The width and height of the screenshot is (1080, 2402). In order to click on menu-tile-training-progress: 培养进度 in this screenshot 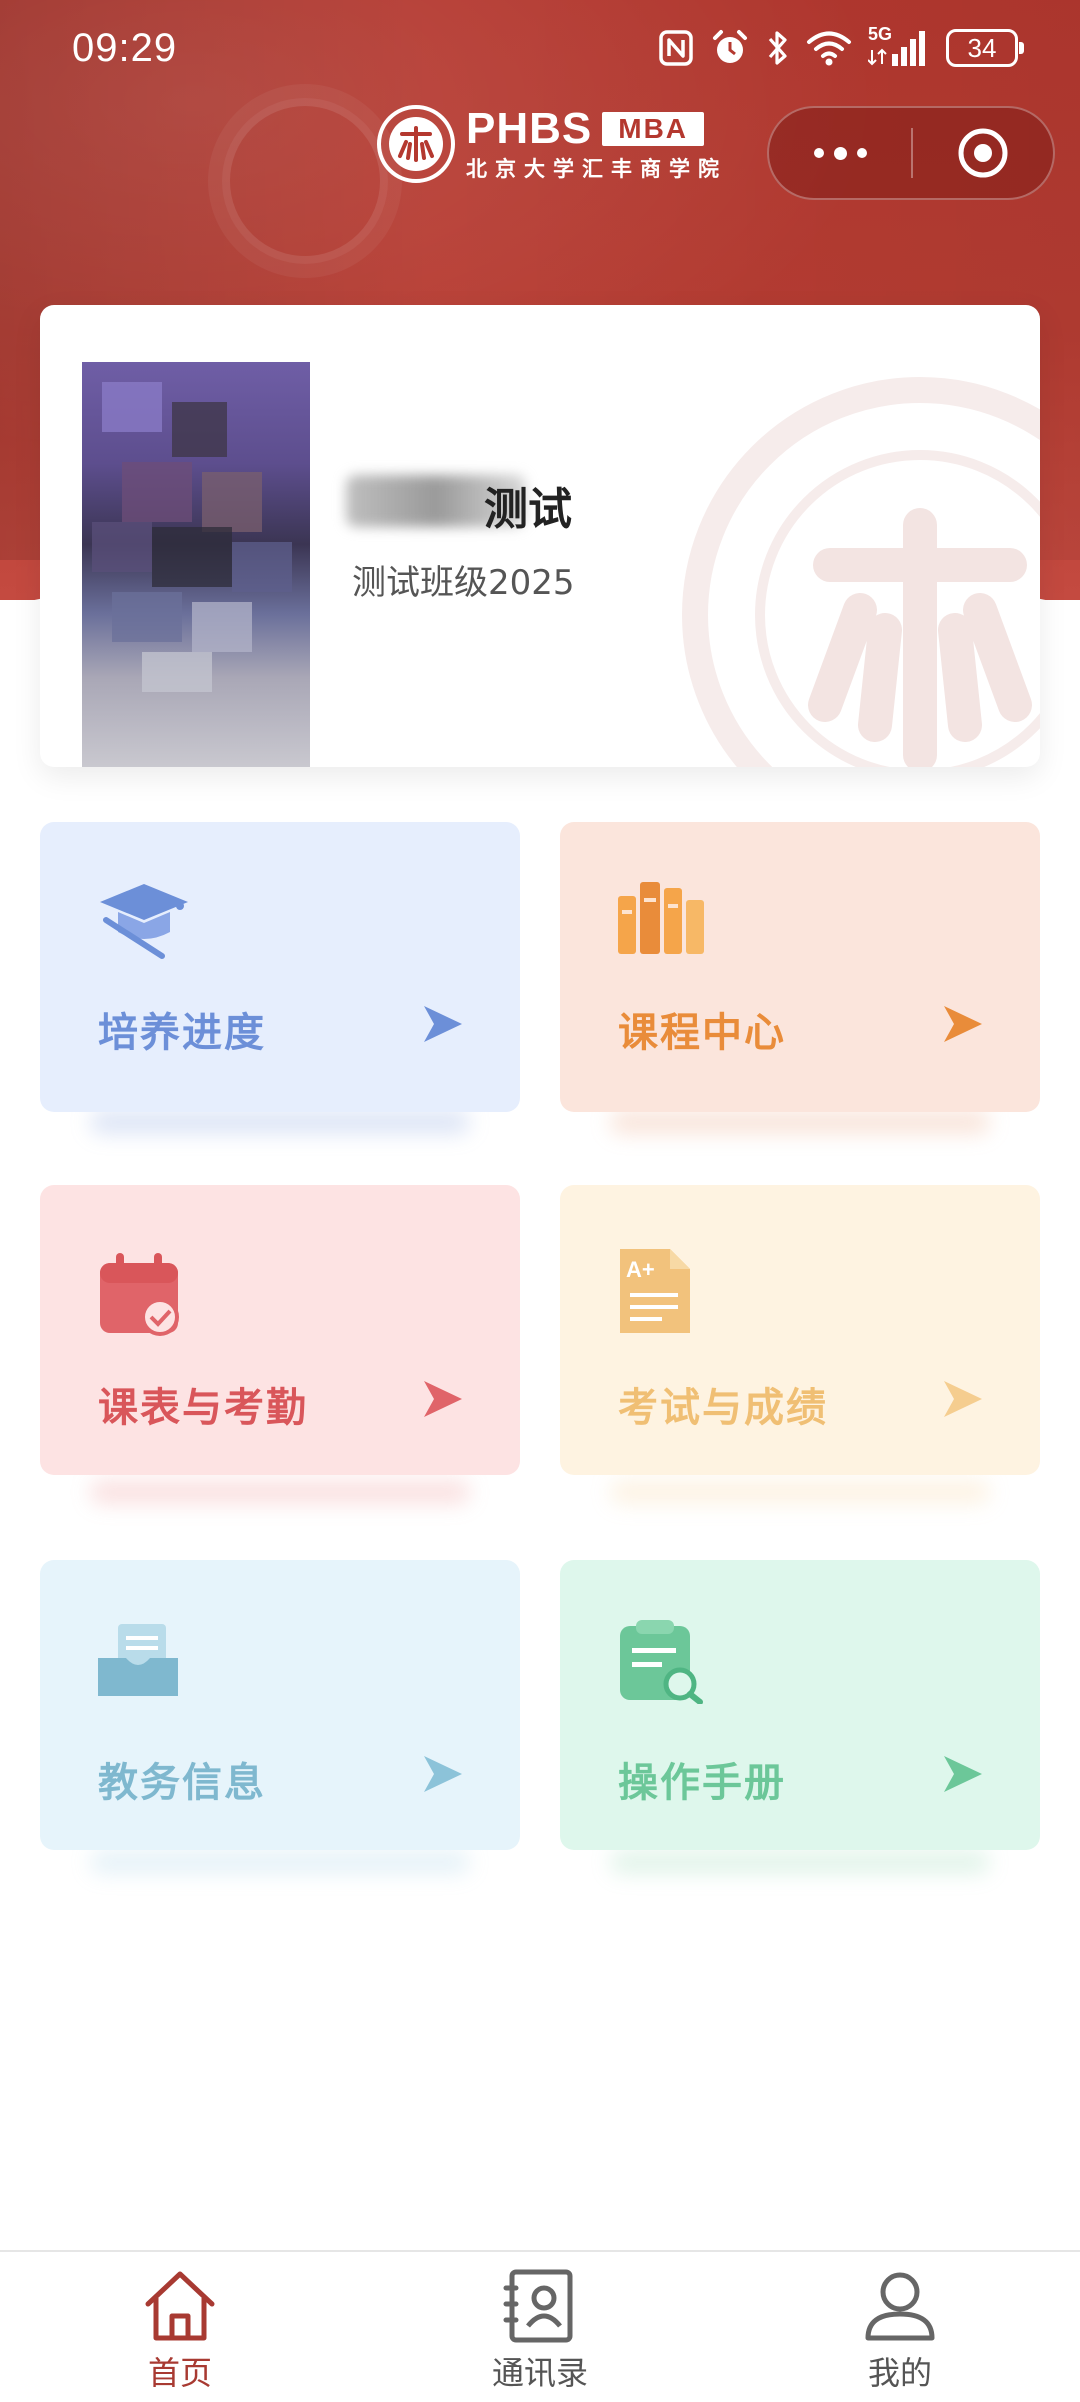, I will do `click(280, 967)`.